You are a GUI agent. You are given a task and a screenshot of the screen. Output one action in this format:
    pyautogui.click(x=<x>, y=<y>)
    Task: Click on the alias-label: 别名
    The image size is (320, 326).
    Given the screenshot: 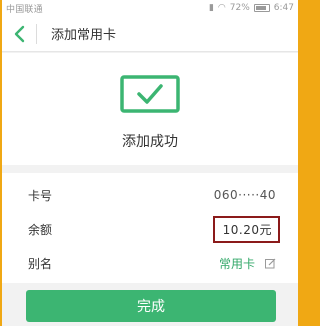 What is the action you would take?
    pyautogui.click(x=40, y=263)
    